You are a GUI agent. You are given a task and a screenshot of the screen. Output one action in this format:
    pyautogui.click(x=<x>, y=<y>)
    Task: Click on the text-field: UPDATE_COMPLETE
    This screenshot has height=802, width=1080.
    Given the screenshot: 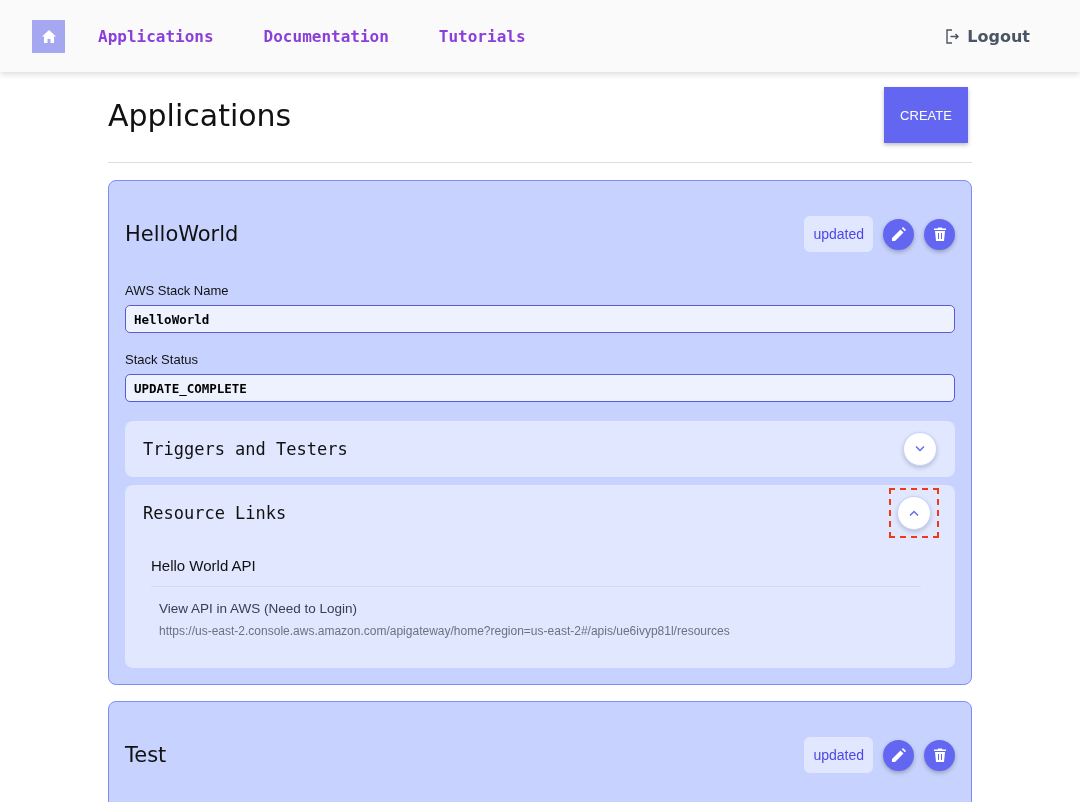 What is the action you would take?
    pyautogui.click(x=540, y=388)
    